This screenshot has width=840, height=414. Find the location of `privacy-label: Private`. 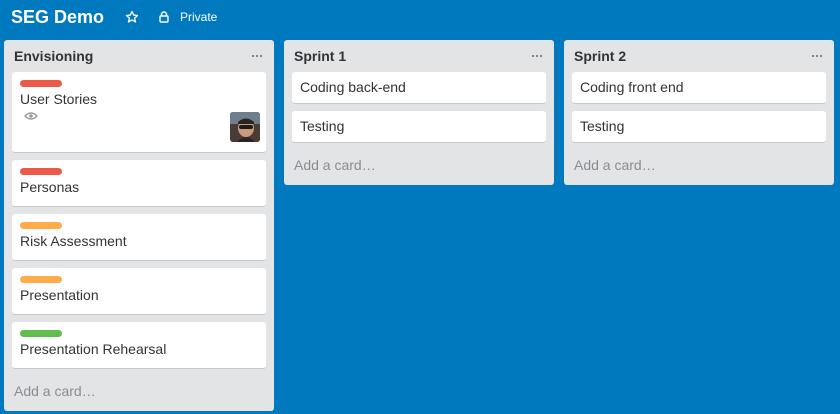

privacy-label: Private is located at coordinates (199, 17).